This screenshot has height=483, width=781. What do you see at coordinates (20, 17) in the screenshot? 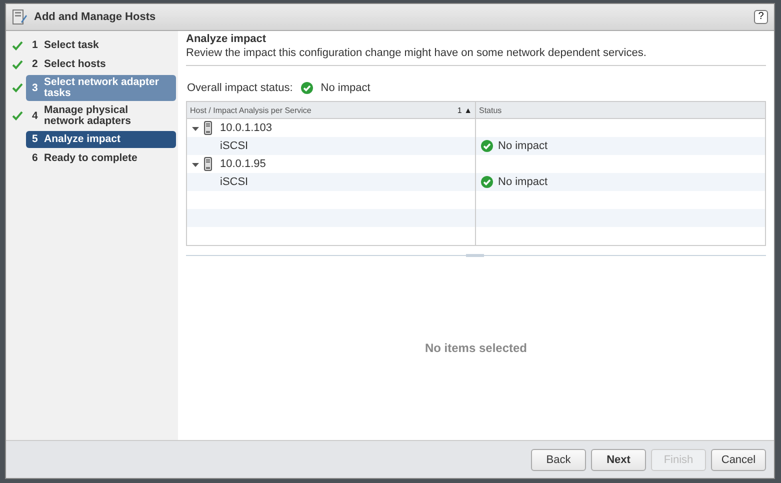
I see `wizard-icon` at bounding box center [20, 17].